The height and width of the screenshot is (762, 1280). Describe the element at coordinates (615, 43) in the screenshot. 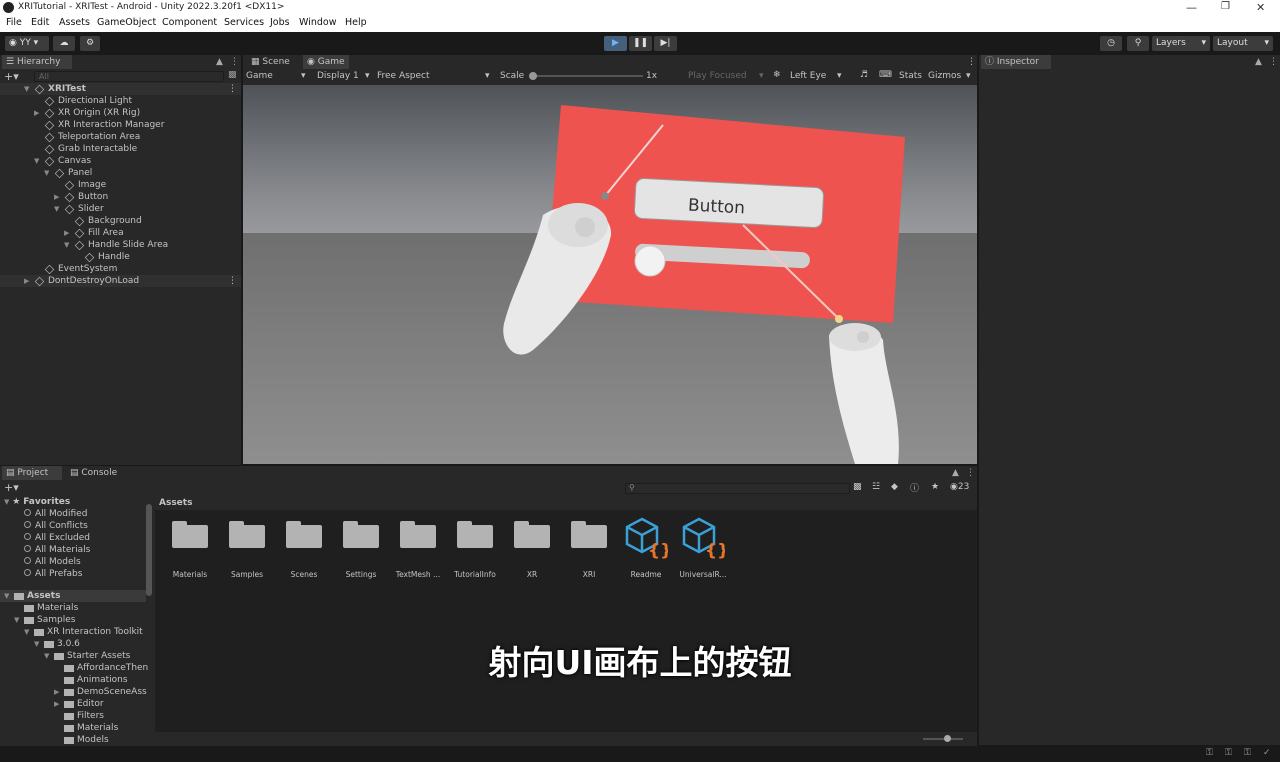

I see `play-button: ▶` at that location.